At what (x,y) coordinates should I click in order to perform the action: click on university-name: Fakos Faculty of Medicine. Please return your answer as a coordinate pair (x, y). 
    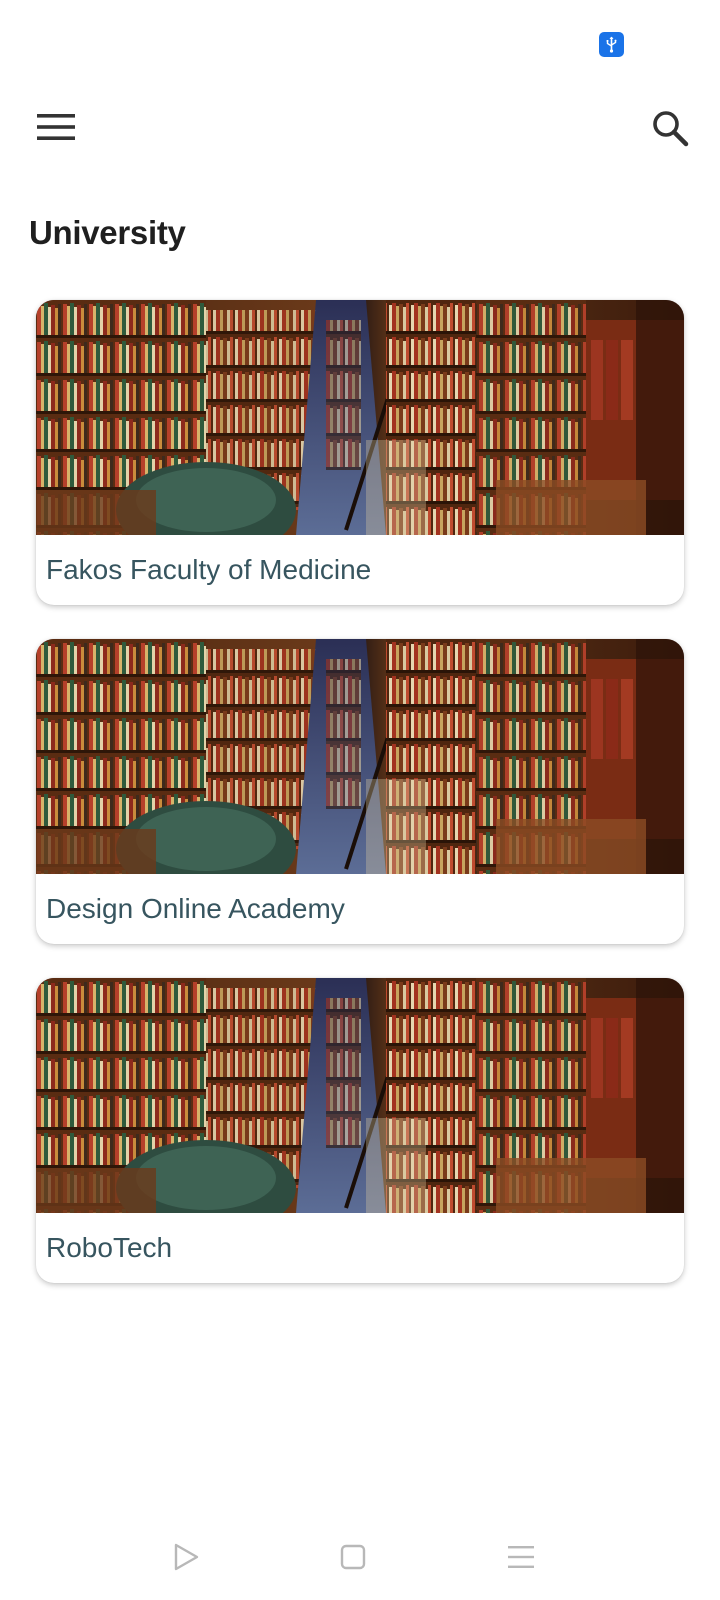
    Looking at the image, I should click on (209, 569).